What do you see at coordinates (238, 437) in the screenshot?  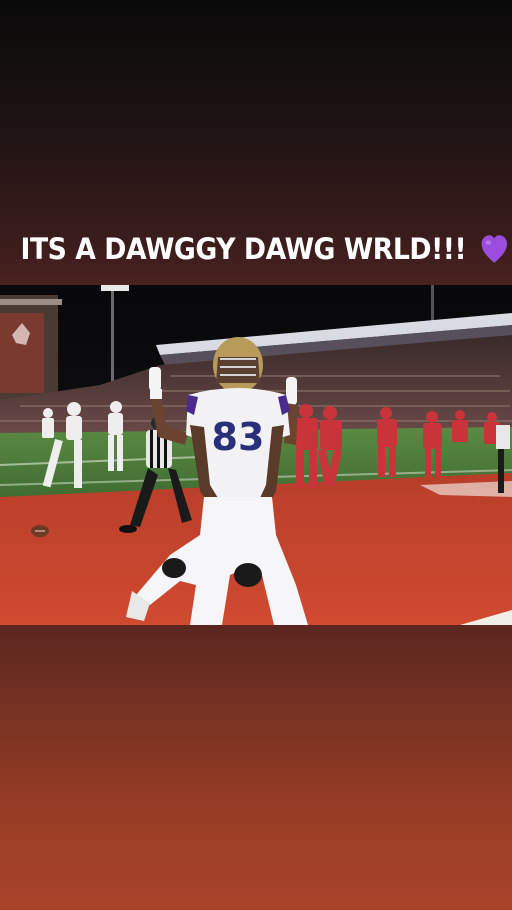 I see `jersey-number: 83` at bounding box center [238, 437].